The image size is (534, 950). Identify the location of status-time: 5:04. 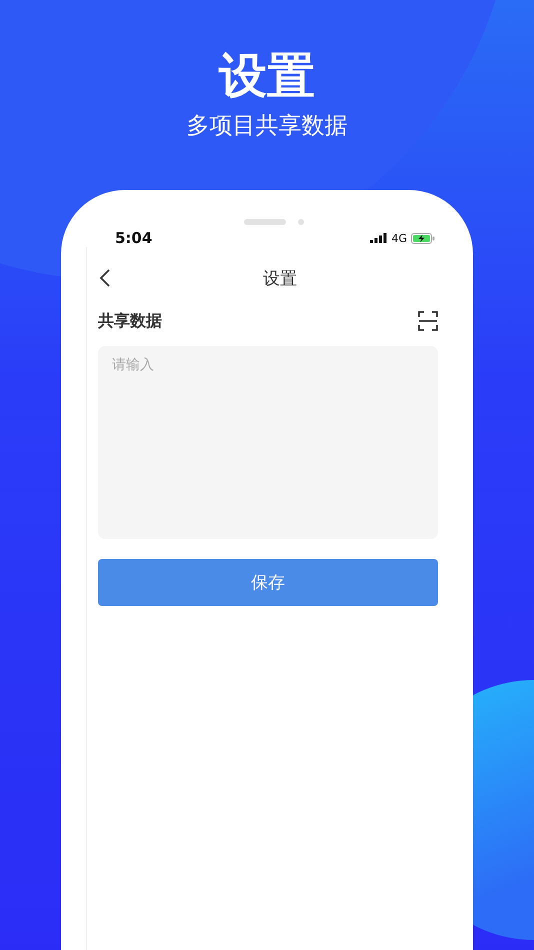
(133, 238).